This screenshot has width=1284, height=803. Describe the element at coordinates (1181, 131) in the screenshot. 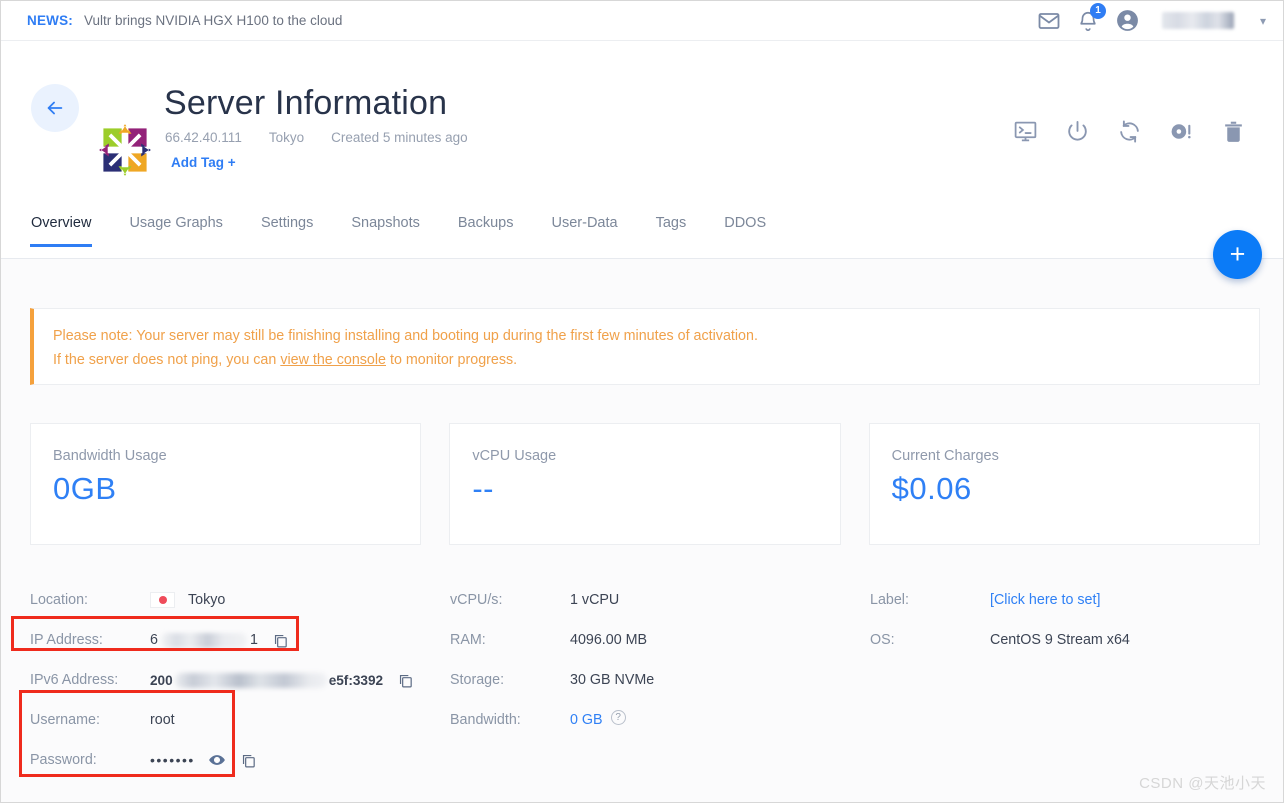

I see `reinstall-icon` at that location.